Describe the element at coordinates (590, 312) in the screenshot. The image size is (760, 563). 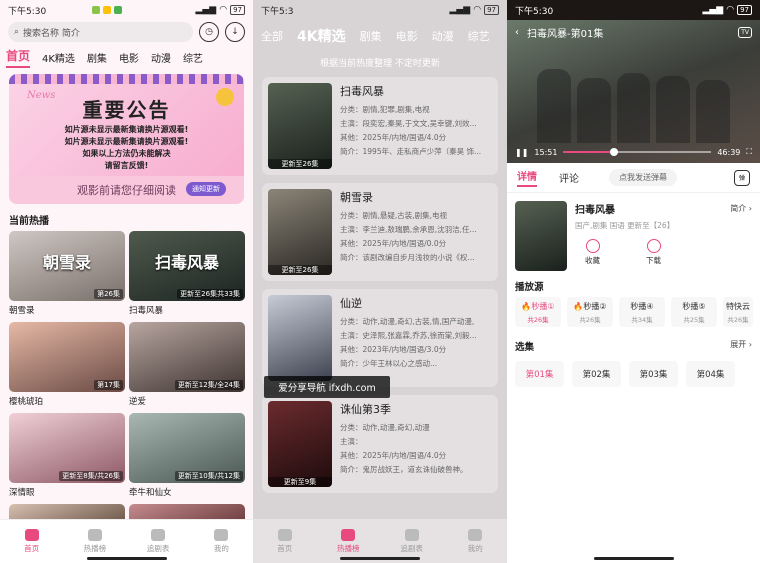
I see `source-item: 🔥秒播② 共26集` at that location.